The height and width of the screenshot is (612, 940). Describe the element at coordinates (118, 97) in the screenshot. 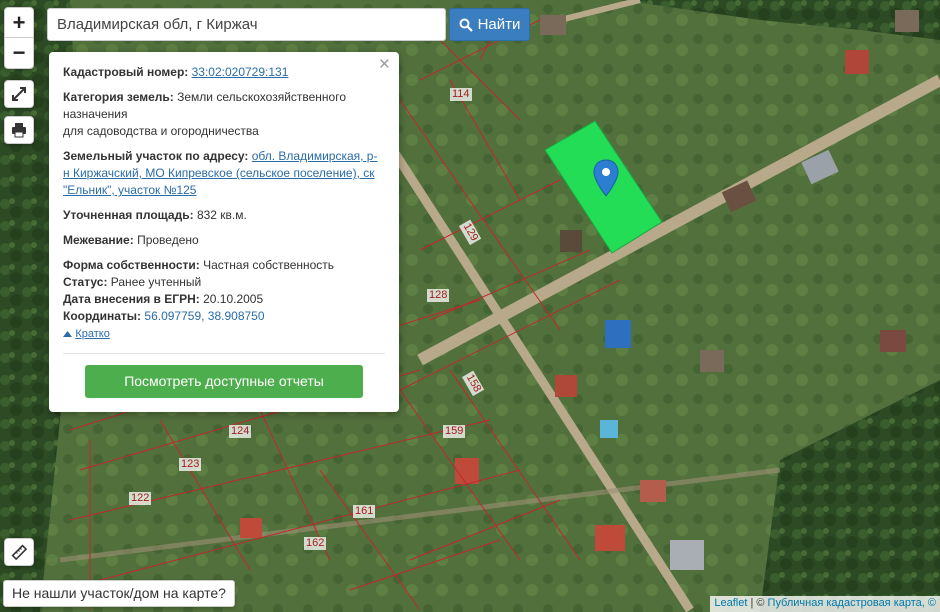

I see `category-label: Категория земель:` at that location.